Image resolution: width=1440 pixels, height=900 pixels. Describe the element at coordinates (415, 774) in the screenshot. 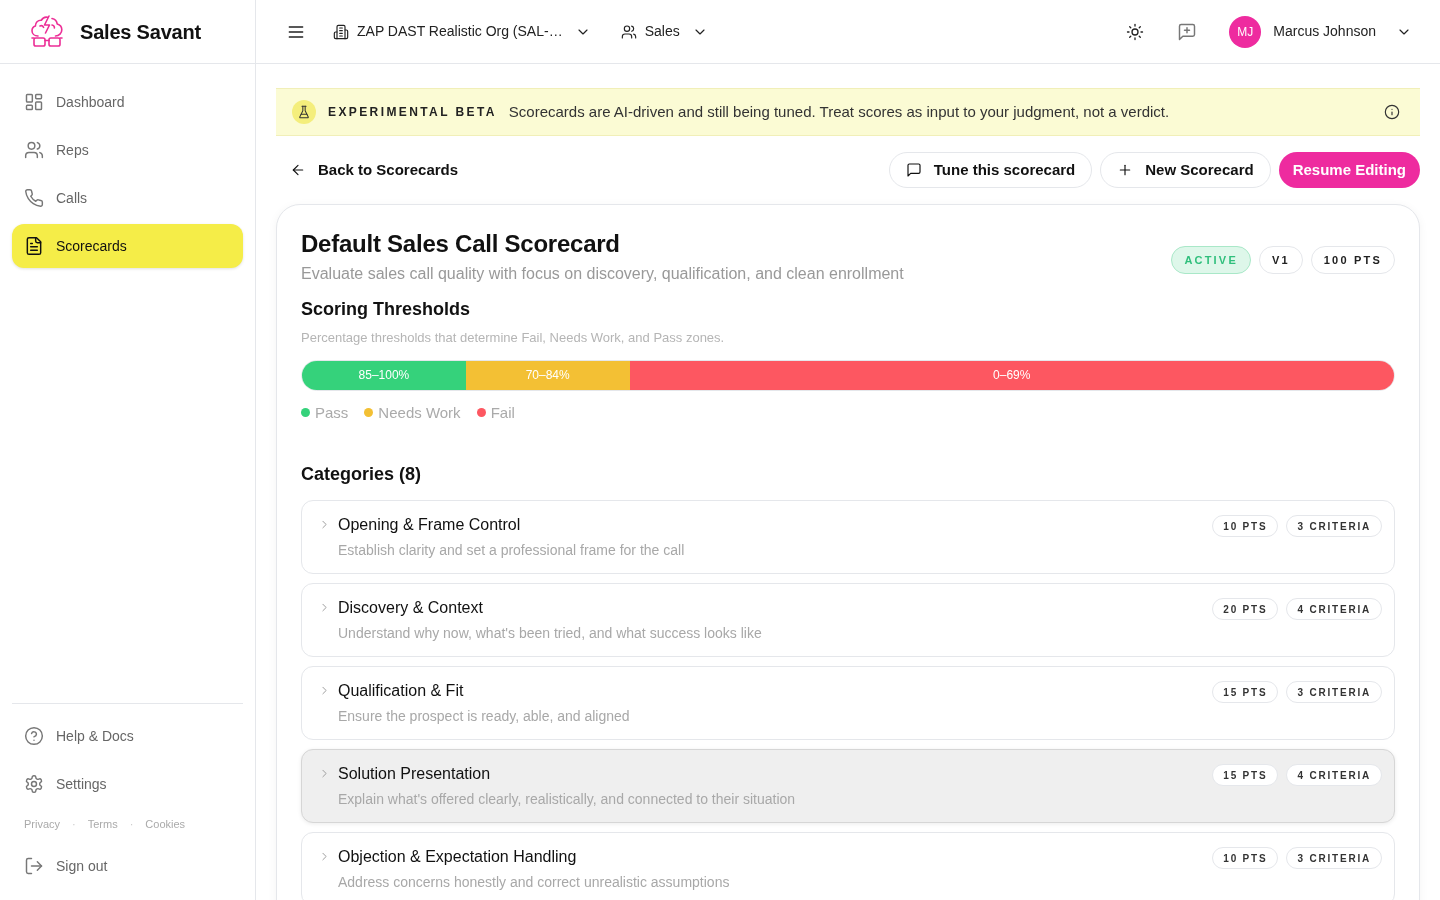

I see `category-title: Solution Presentation` at that location.